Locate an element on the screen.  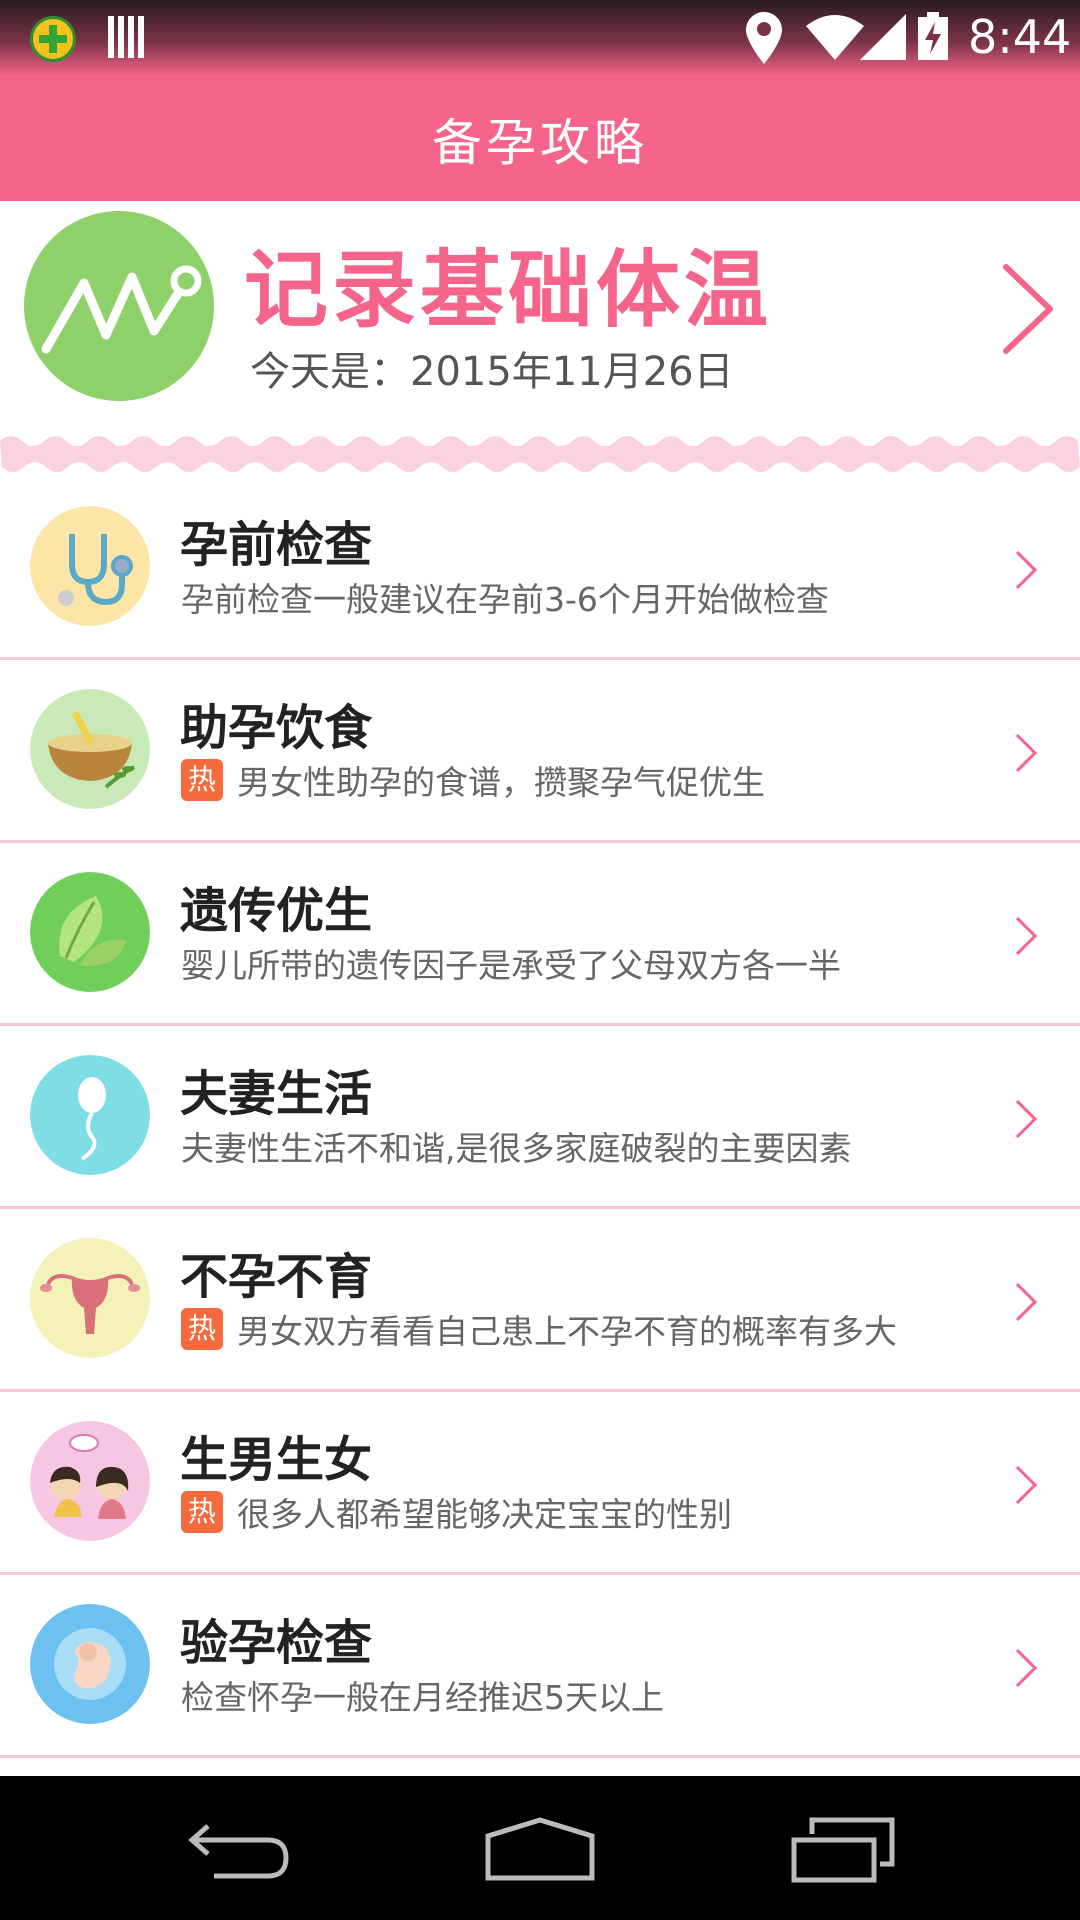
item-description: 热 很多人都希望能够决定宝宝的性别 is located at coordinates (456, 1512).